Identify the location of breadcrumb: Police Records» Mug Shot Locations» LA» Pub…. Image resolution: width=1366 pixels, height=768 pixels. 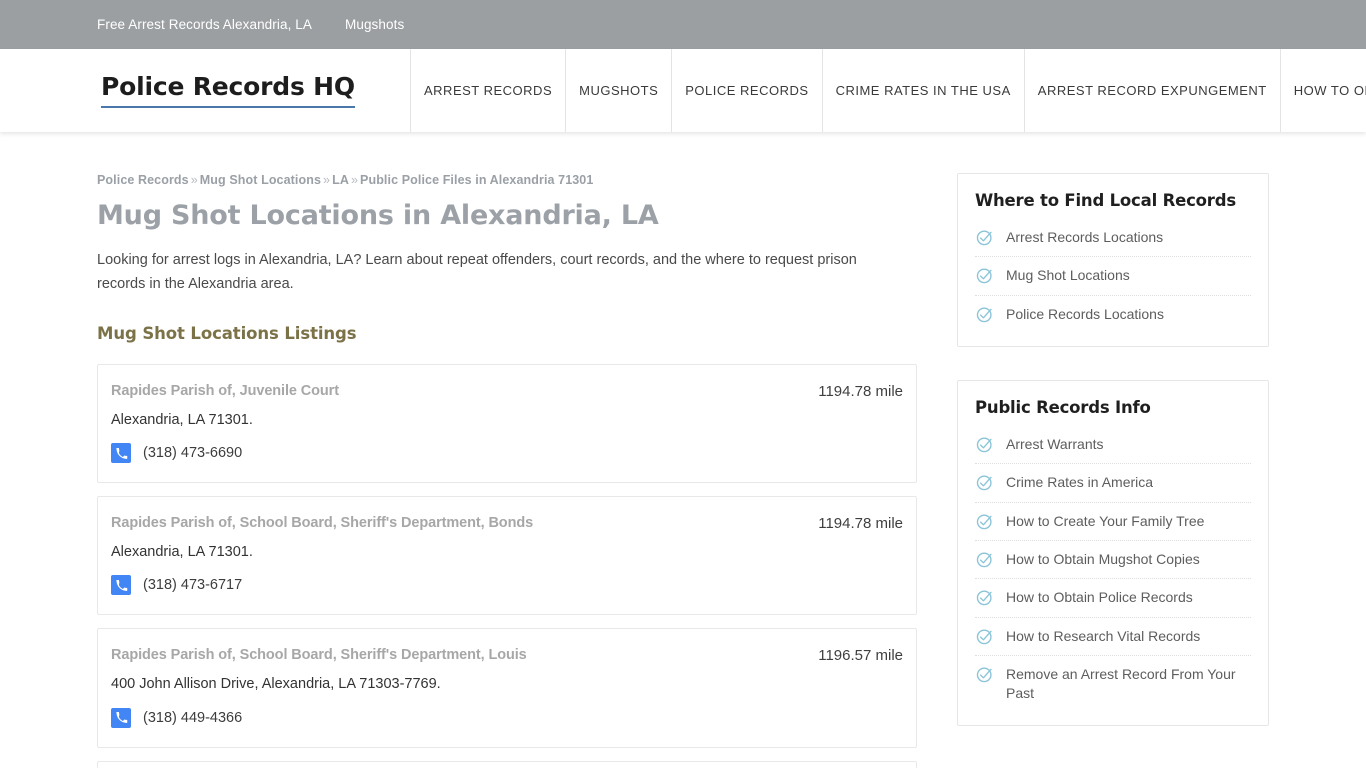
(507, 180).